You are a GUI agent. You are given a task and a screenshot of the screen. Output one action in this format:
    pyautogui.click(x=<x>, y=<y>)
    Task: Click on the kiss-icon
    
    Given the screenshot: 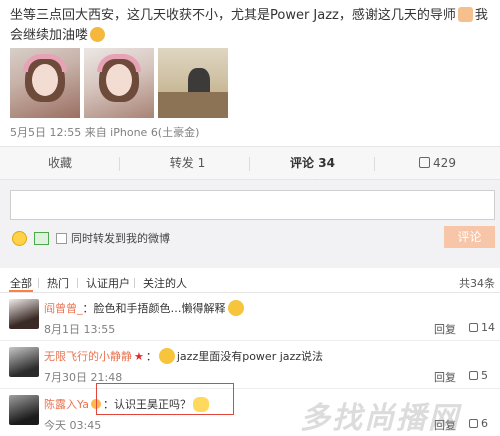 What is the action you would take?
    pyautogui.click(x=98, y=34)
    